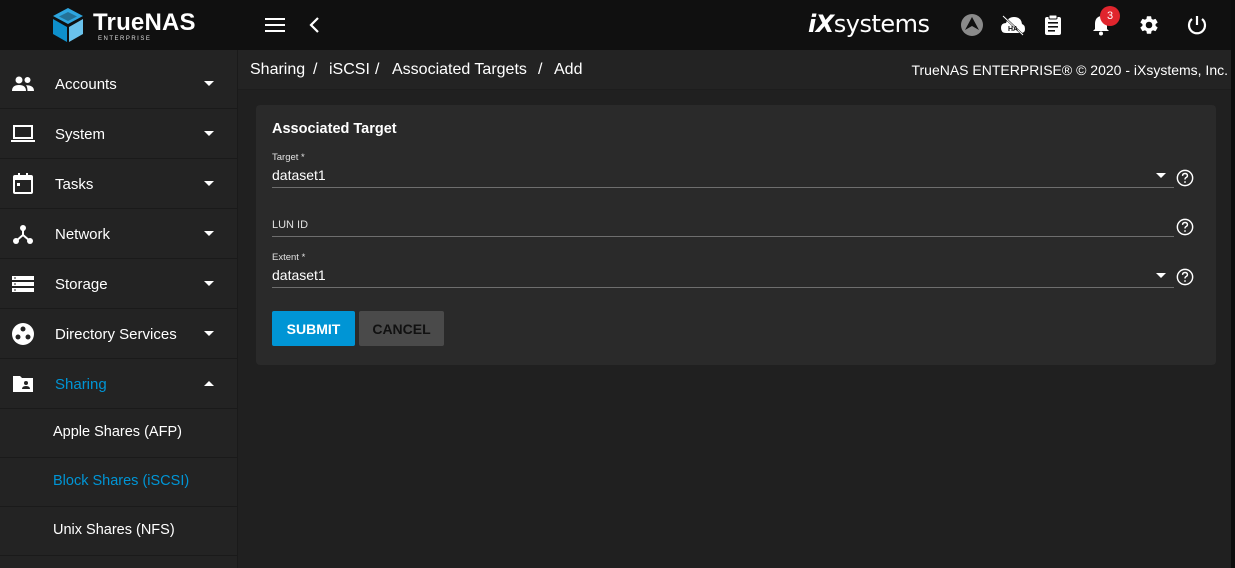 This screenshot has height=568, width=1235. I want to click on sidebar-item-network: Network, so click(119, 234).